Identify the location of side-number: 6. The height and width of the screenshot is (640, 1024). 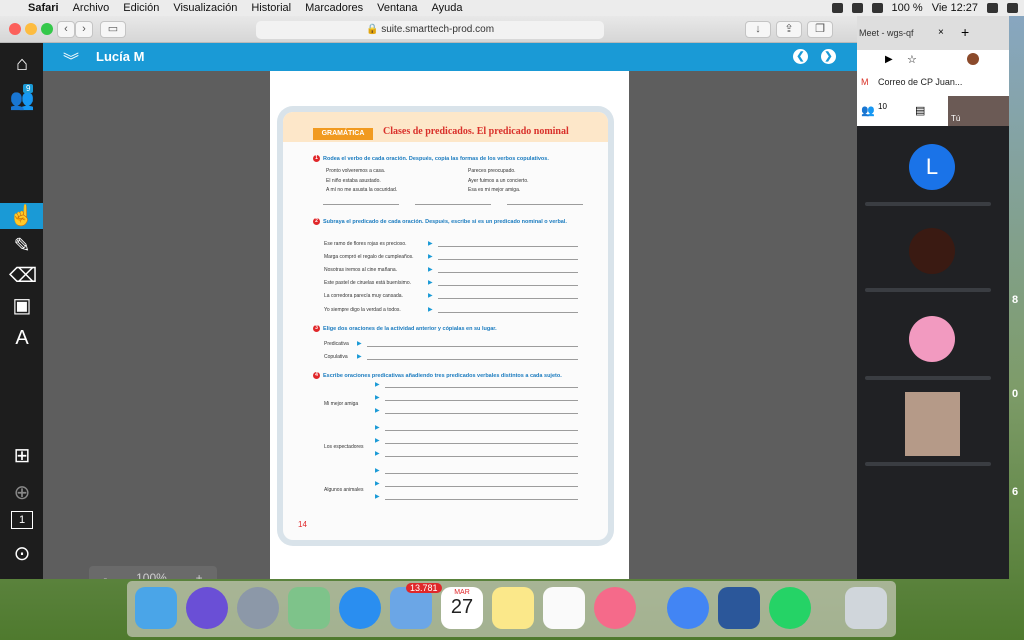
(1015, 492).